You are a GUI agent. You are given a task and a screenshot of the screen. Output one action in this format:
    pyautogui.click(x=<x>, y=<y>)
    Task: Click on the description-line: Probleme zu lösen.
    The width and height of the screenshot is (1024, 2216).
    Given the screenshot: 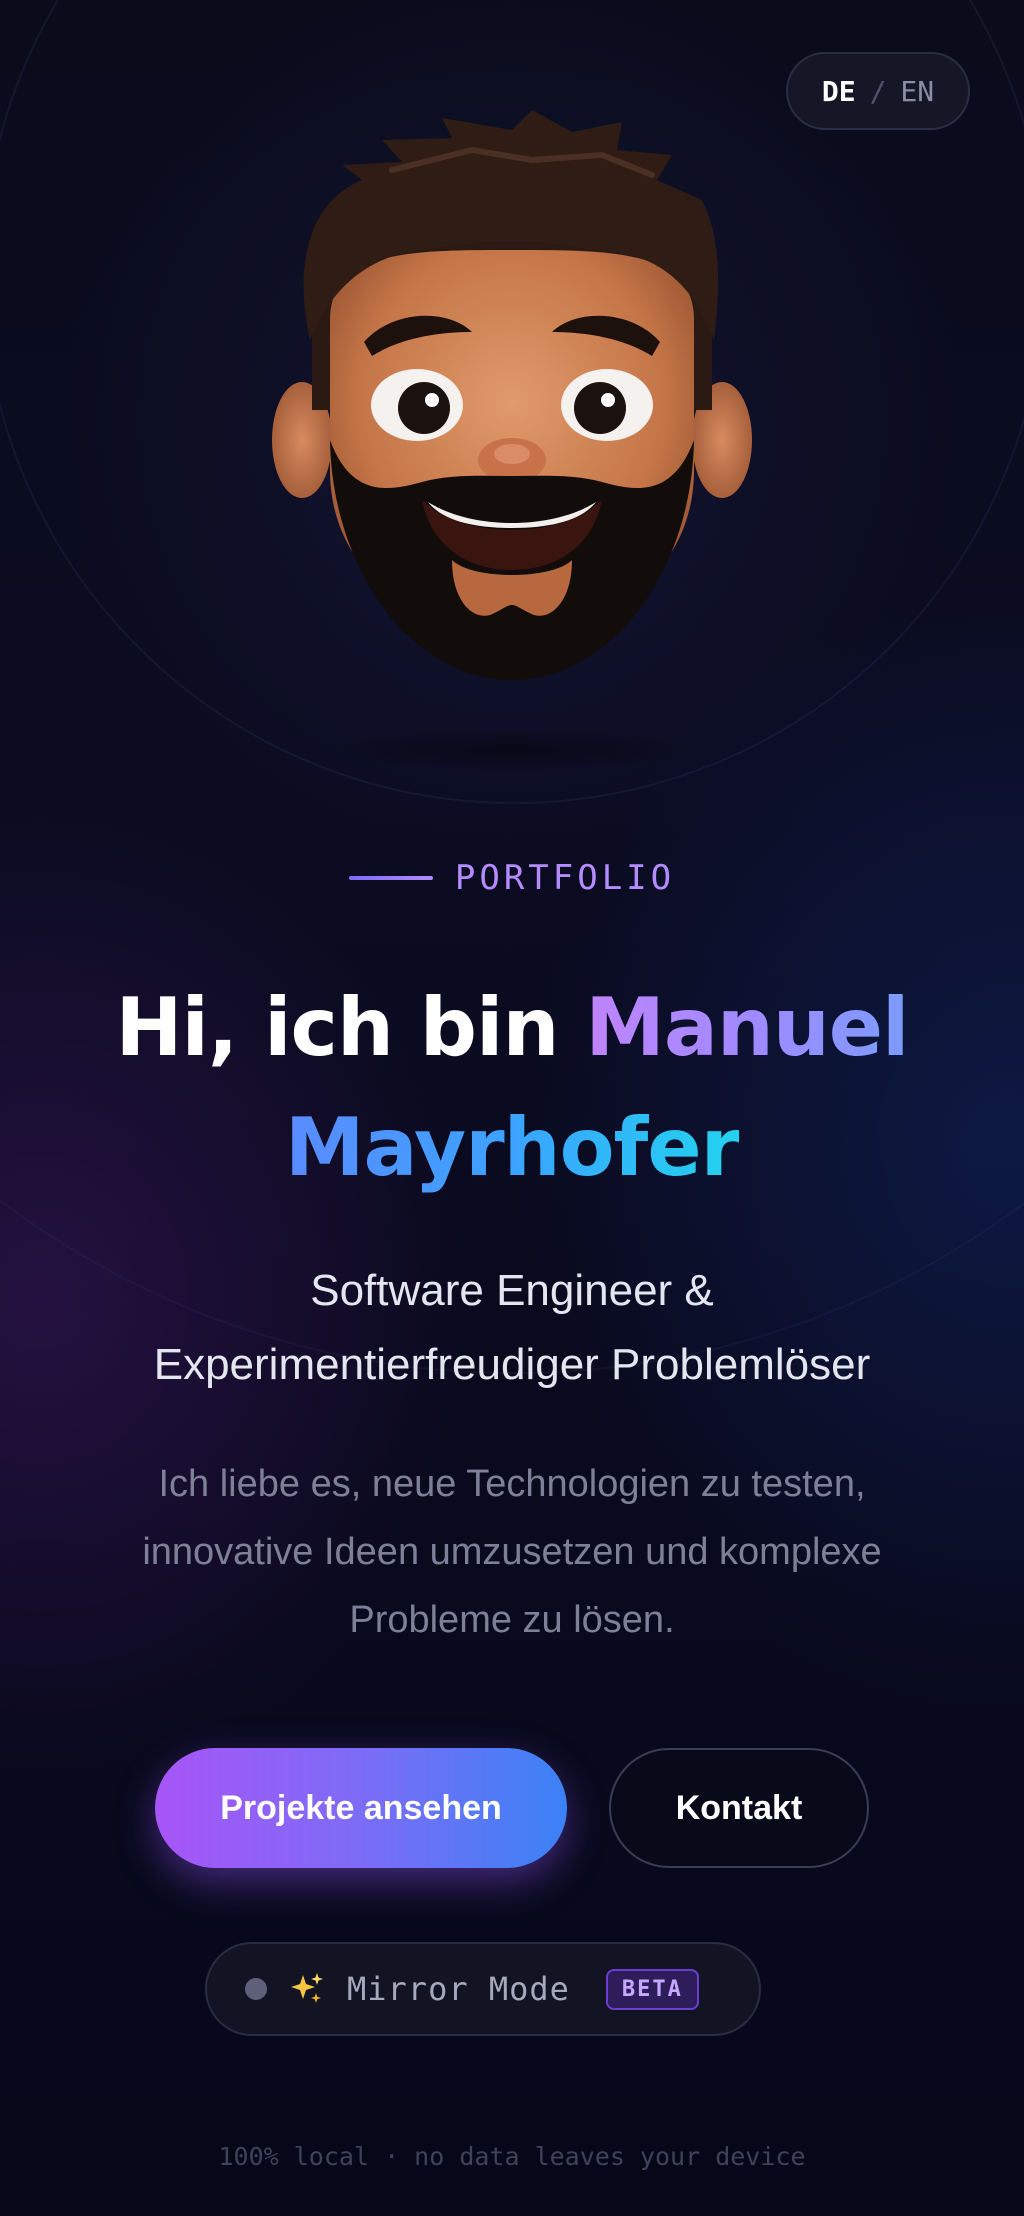 What is the action you would take?
    pyautogui.click(x=512, y=1620)
    